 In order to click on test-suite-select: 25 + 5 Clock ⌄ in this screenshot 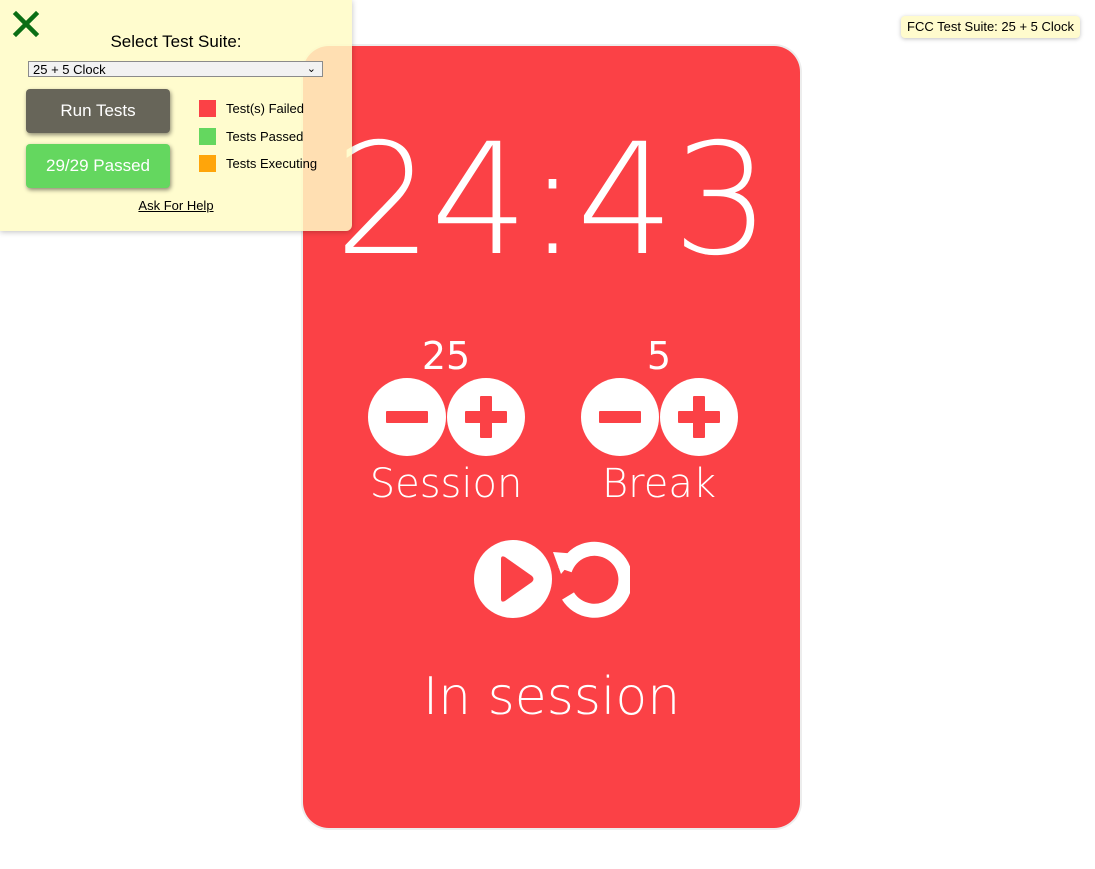, I will do `click(175, 69)`.